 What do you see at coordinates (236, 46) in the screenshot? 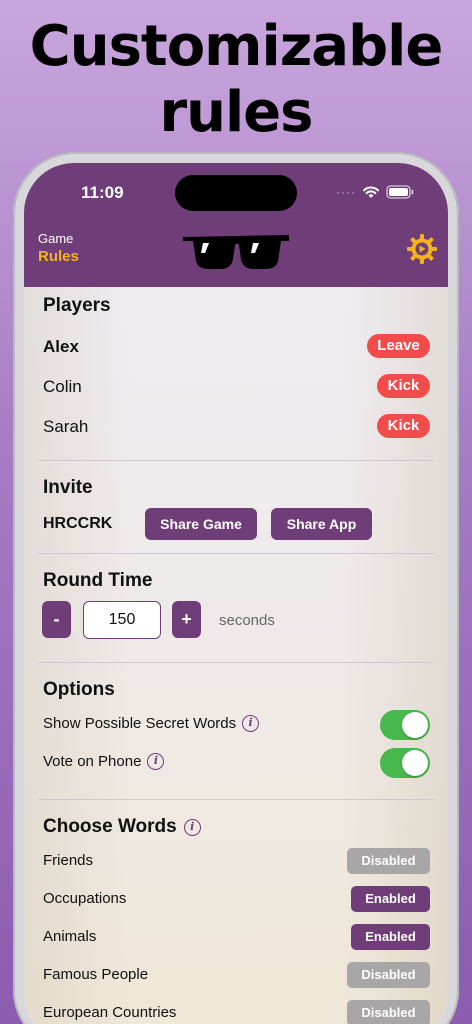
I see `promo-headline-line1: Customizable` at bounding box center [236, 46].